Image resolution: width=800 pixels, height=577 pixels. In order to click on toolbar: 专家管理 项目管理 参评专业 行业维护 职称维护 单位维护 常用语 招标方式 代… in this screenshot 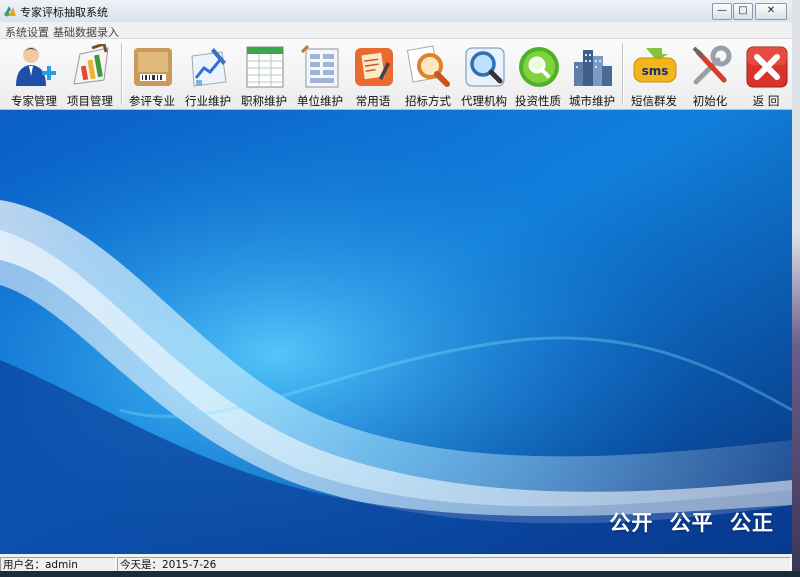, I will do `click(396, 74)`.